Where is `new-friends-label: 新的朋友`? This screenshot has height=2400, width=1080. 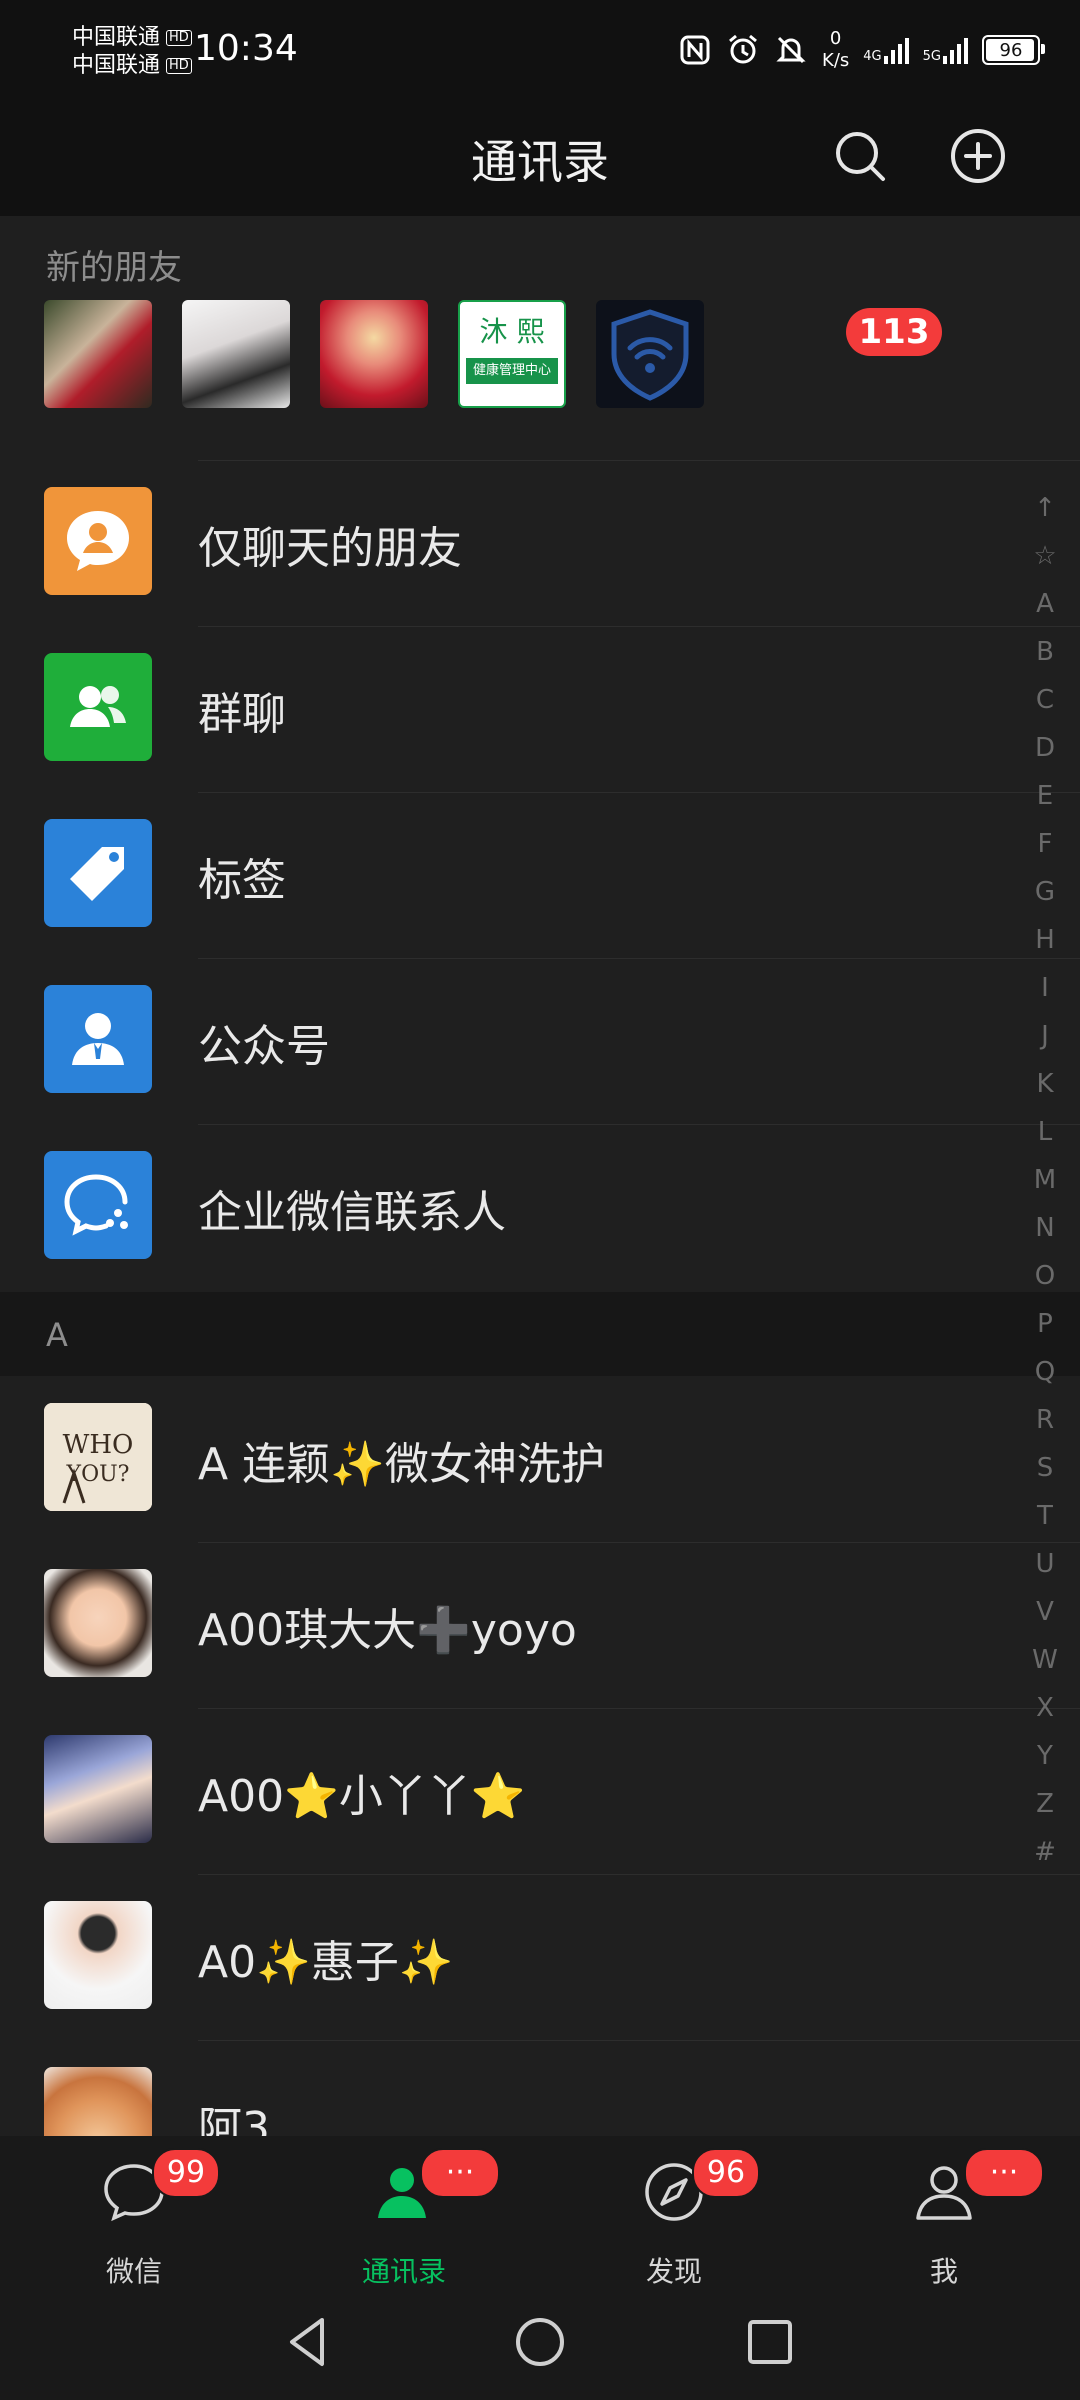
new-friends-label: 新的朋友 is located at coordinates (114, 268).